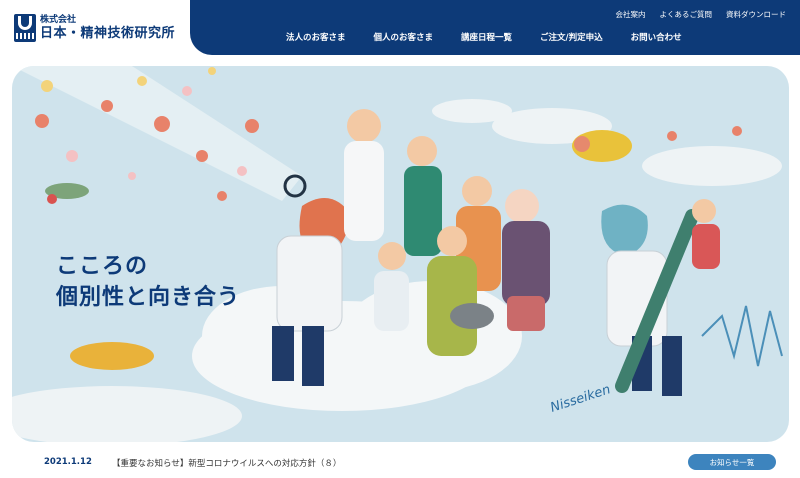  I want to click on utility-nav: 会社案内 よくあるご質問 資料ダウンロード, so click(701, 14).